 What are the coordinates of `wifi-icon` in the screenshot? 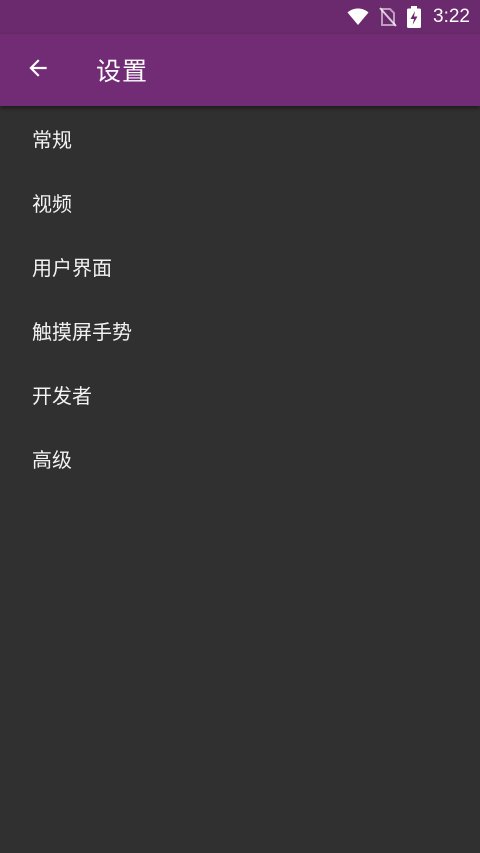 It's located at (358, 17).